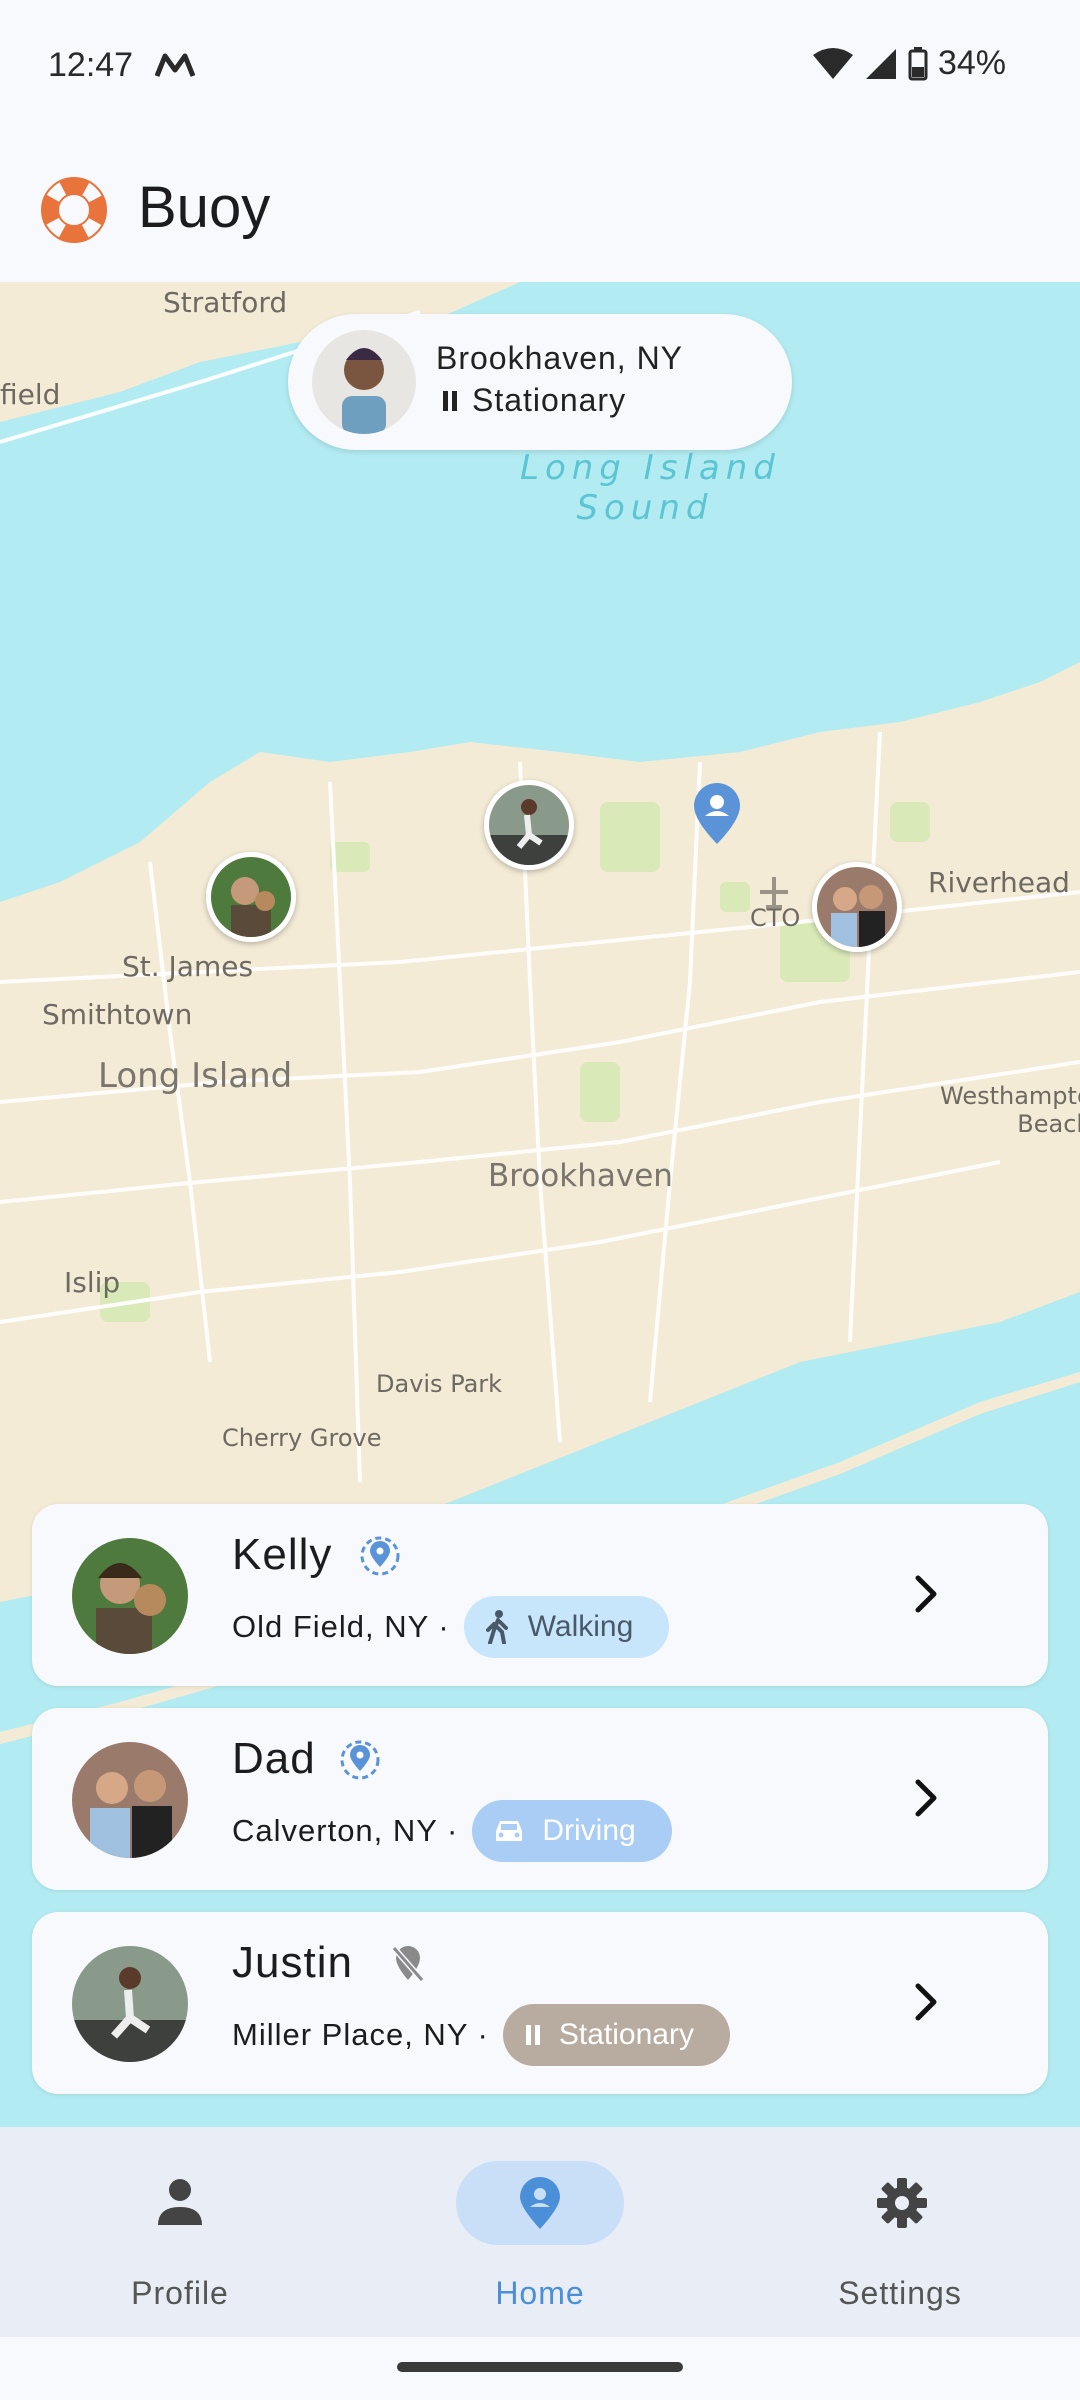  Describe the element at coordinates (74, 210) in the screenshot. I see `lifebuoy-icon` at that location.